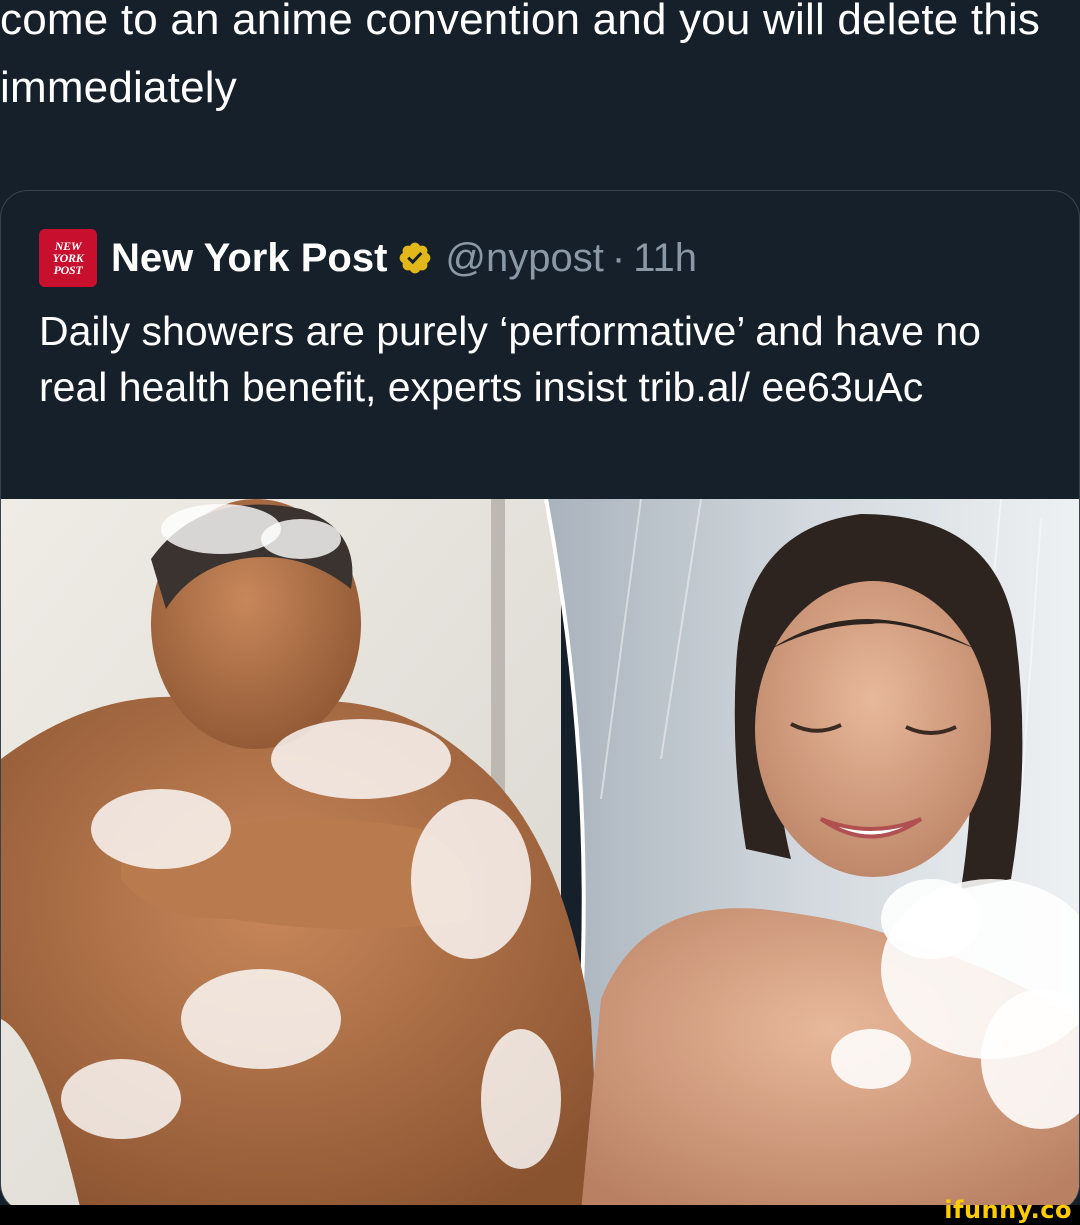 The height and width of the screenshot is (1225, 1080). What do you see at coordinates (68, 258) in the screenshot?
I see `nypost-avatar: NEW YORK POST` at bounding box center [68, 258].